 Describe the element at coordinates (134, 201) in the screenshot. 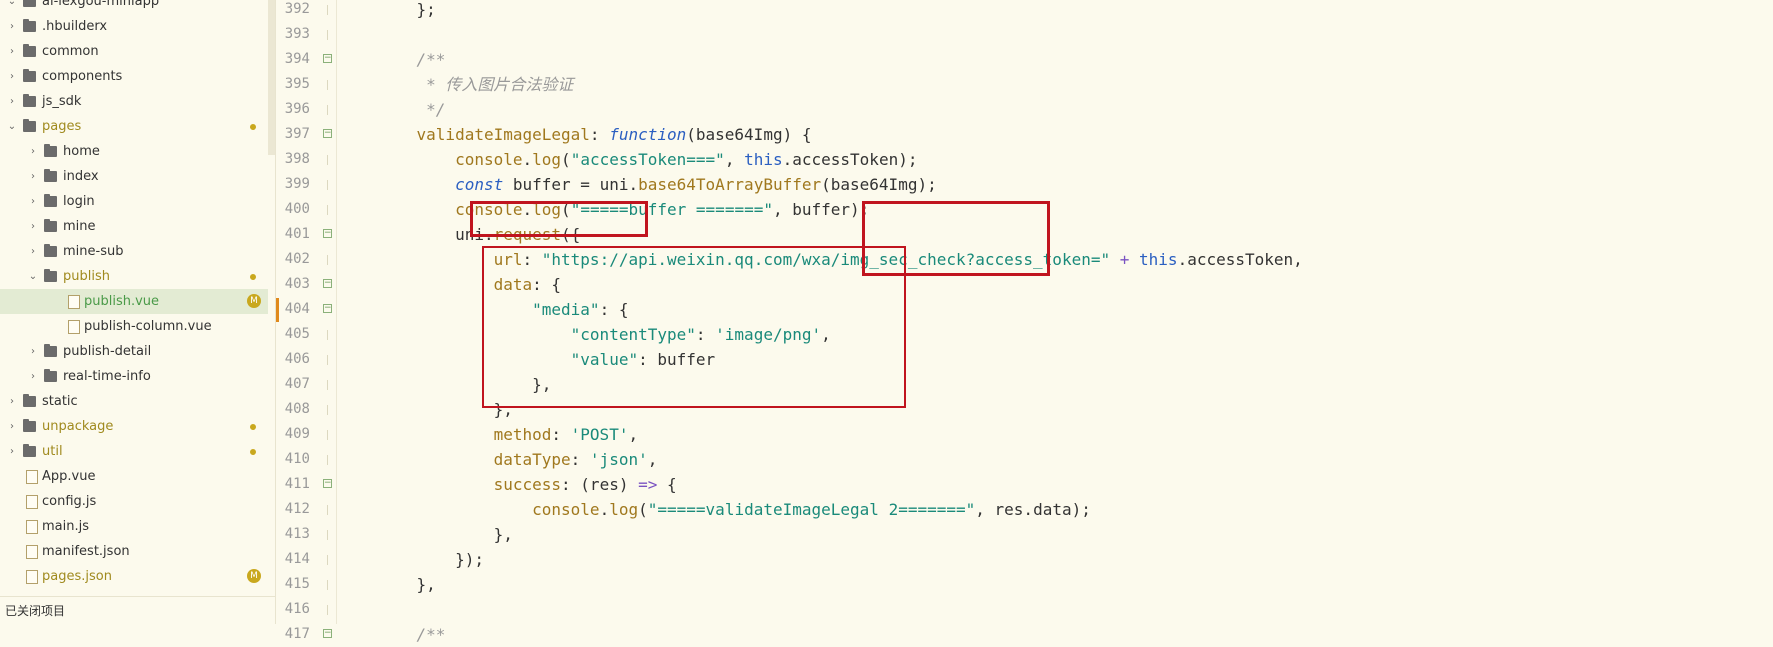

I see `tree-folder-login: › login` at that location.